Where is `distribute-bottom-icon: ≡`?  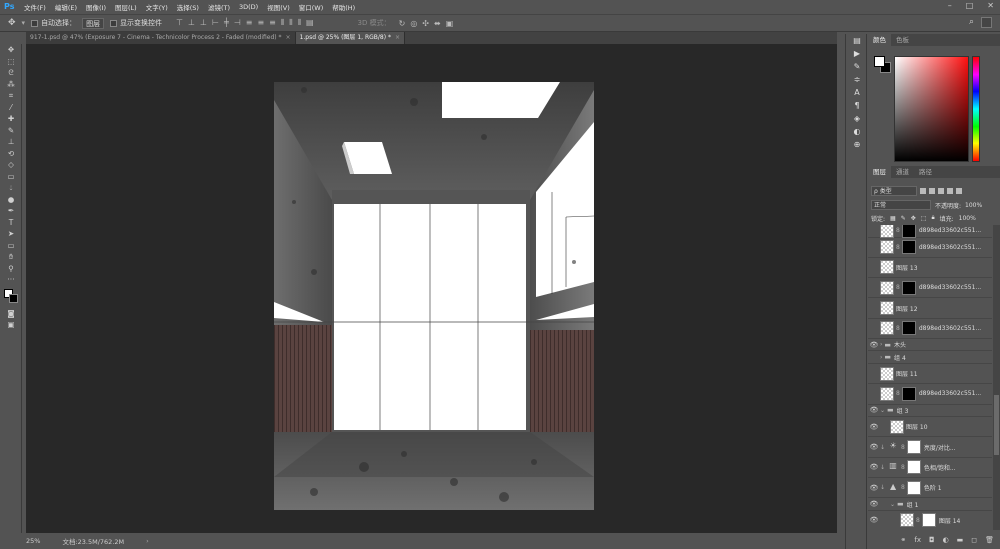 distribute-bottom-icon: ≡ is located at coordinates (272, 23).